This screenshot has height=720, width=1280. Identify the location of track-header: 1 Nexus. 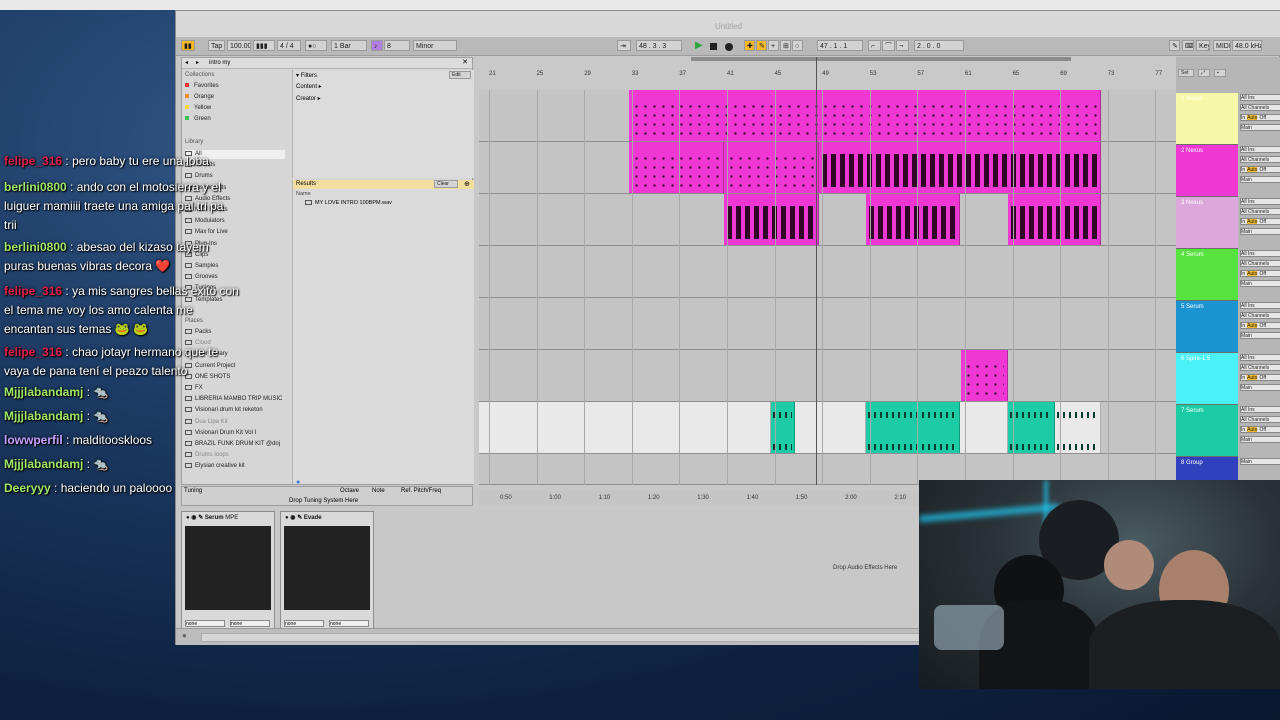
(1207, 119).